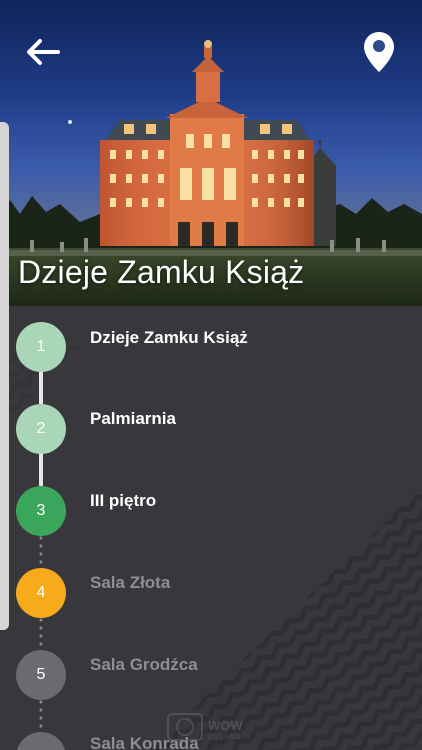 This screenshot has width=422, height=750. What do you see at coordinates (4, 376) in the screenshot?
I see `page-scroll-indicator` at bounding box center [4, 376].